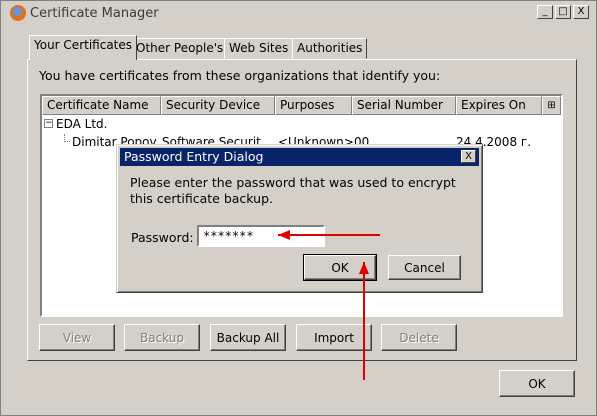 The image size is (597, 416). What do you see at coordinates (329, 305) in the screenshot?
I see `annotation-arrows` at bounding box center [329, 305].